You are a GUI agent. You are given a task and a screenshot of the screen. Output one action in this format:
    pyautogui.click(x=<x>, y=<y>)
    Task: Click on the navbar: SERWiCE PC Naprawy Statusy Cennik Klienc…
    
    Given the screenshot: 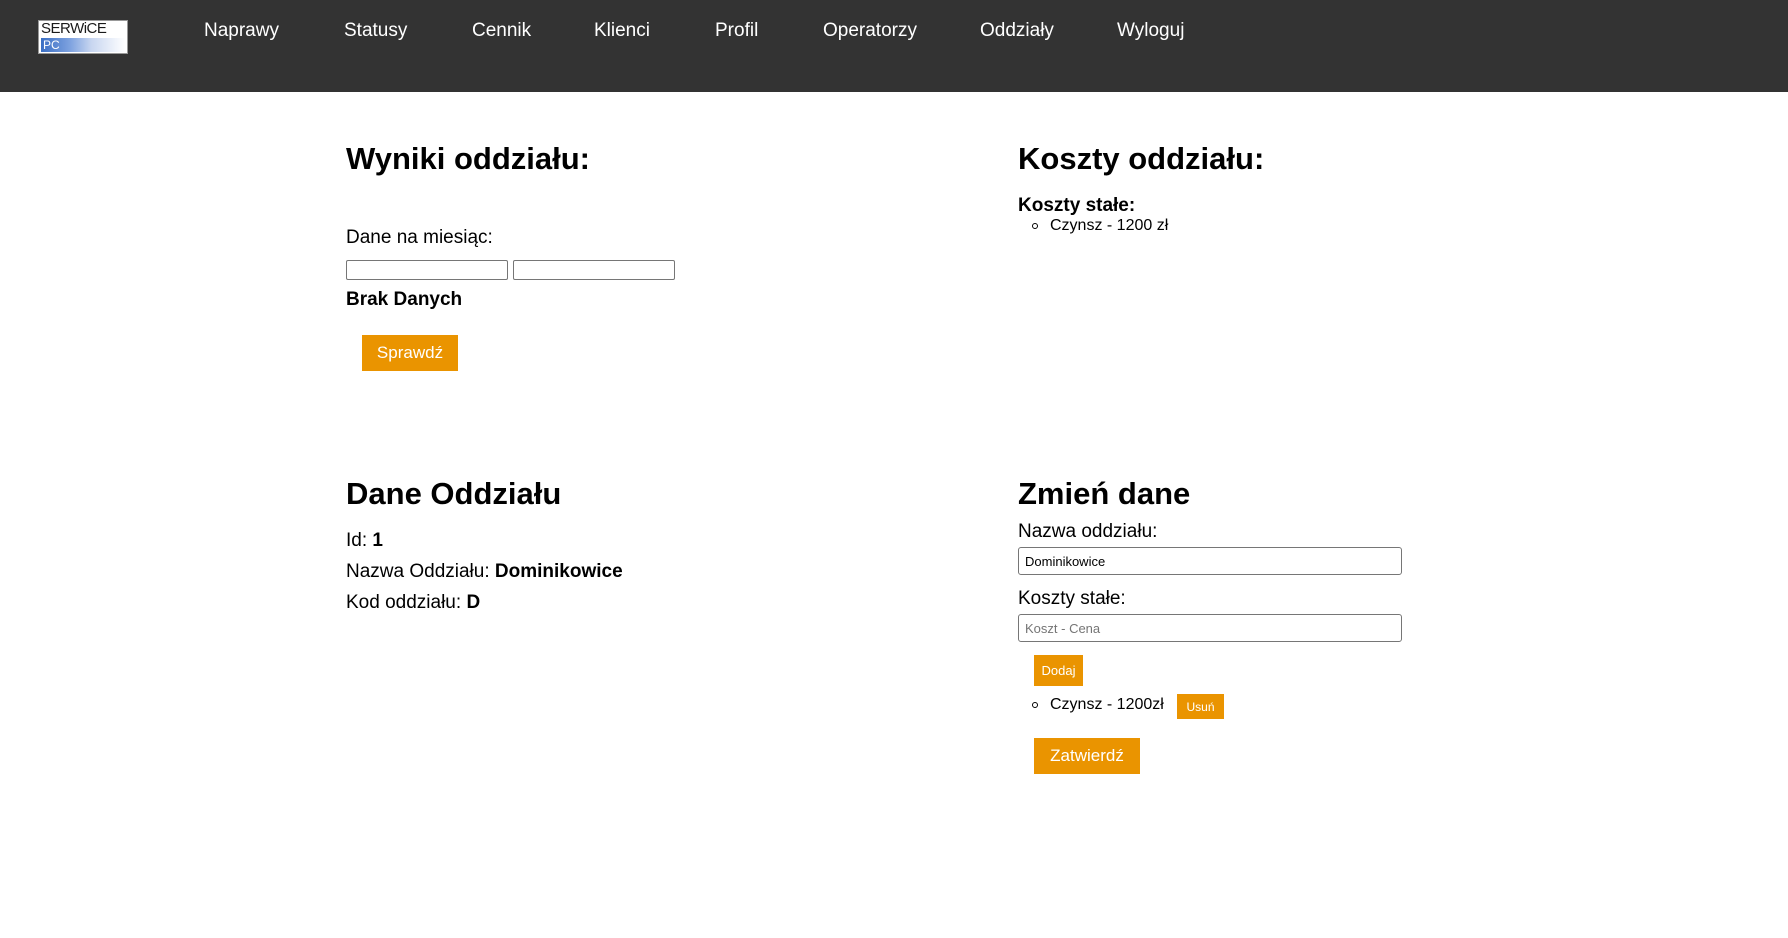 What is the action you would take?
    pyautogui.click(x=894, y=46)
    